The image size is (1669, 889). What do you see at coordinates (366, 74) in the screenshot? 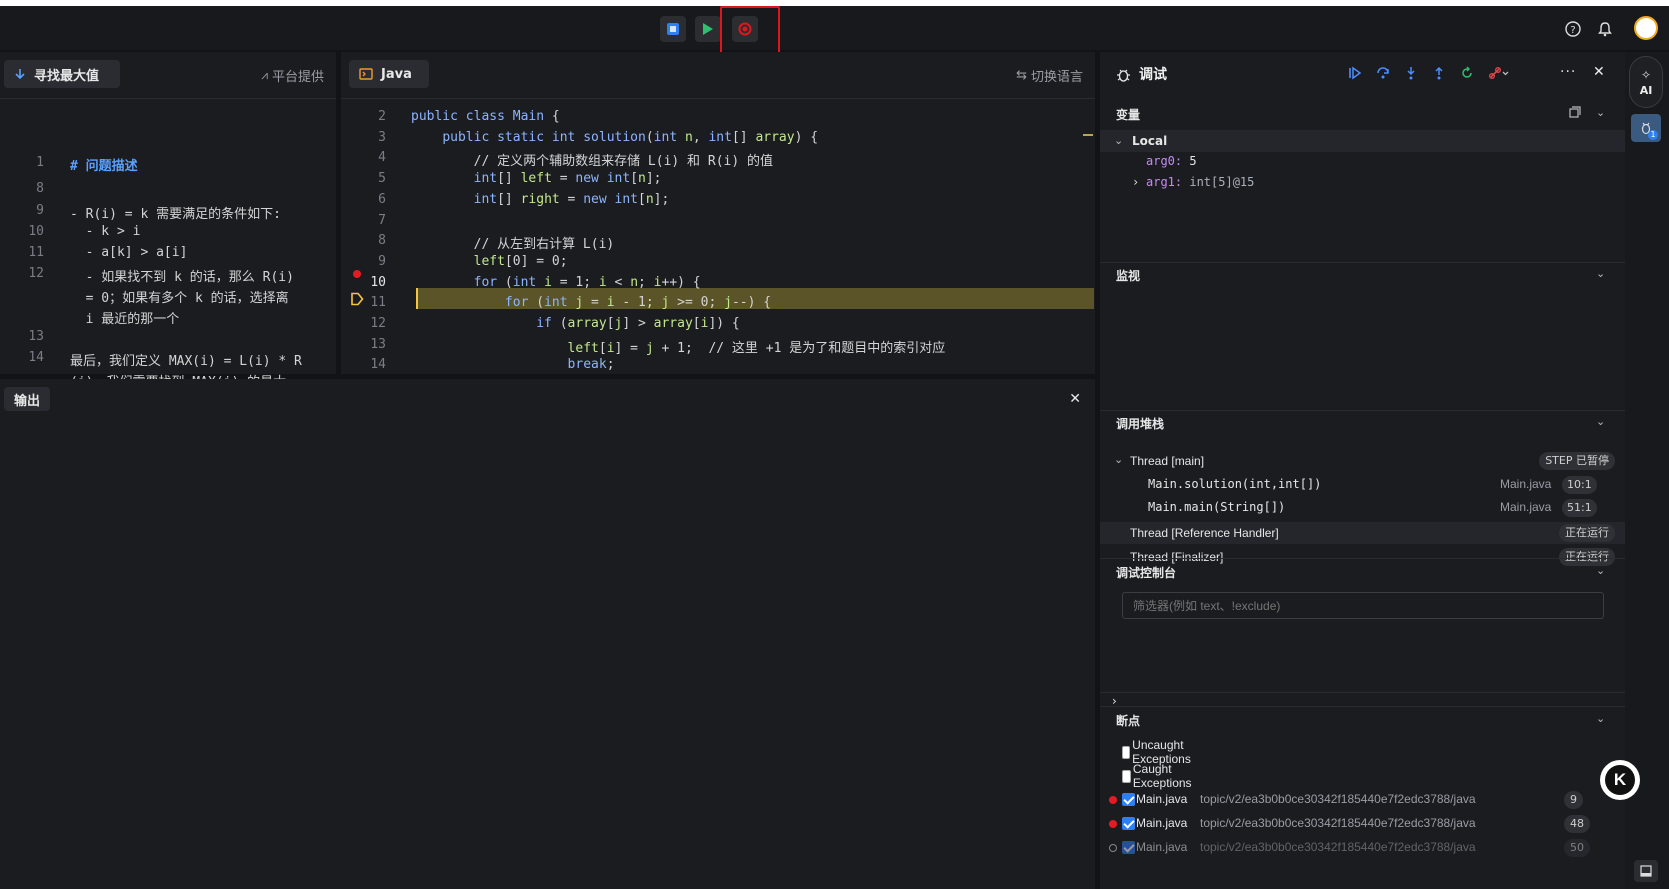
I see `java-icon` at bounding box center [366, 74].